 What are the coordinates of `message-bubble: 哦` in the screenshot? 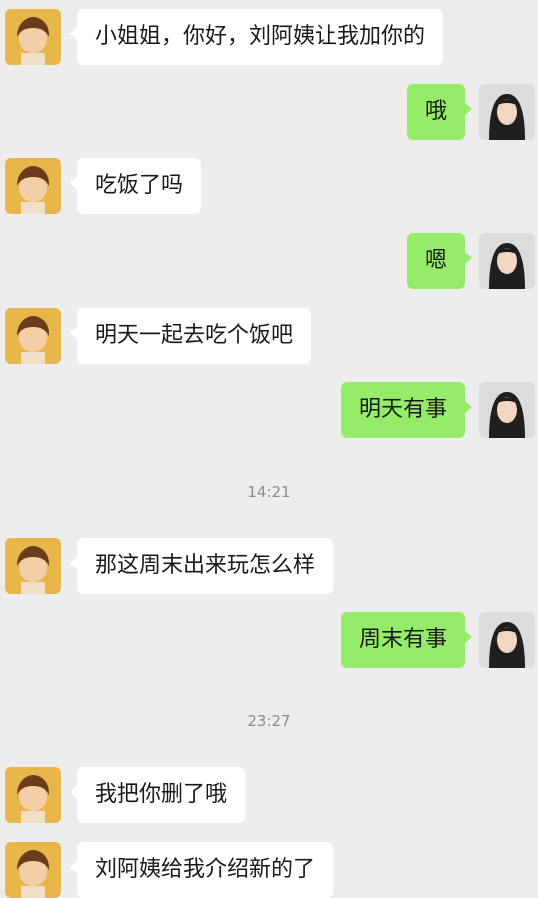 It's located at (439, 112).